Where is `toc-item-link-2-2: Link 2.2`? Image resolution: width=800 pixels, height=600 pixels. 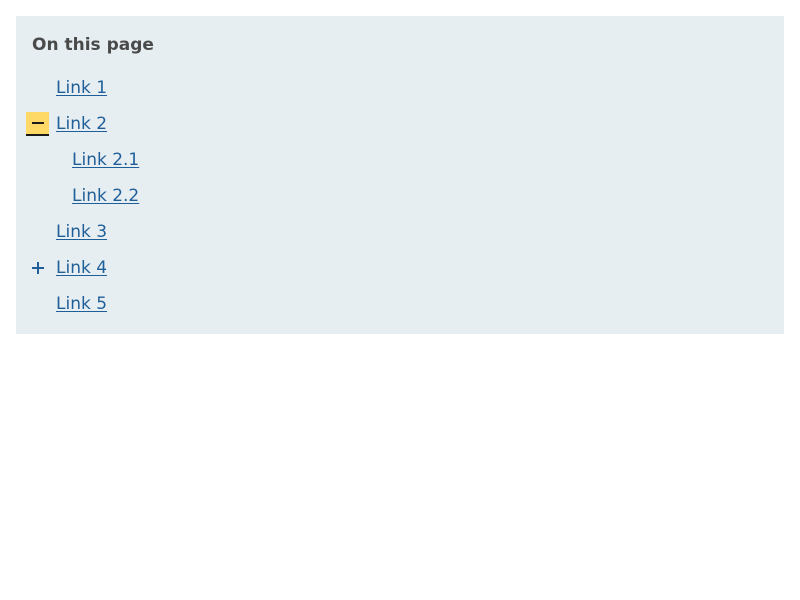
toc-item-link-2-2: Link 2.2 is located at coordinates (105, 196).